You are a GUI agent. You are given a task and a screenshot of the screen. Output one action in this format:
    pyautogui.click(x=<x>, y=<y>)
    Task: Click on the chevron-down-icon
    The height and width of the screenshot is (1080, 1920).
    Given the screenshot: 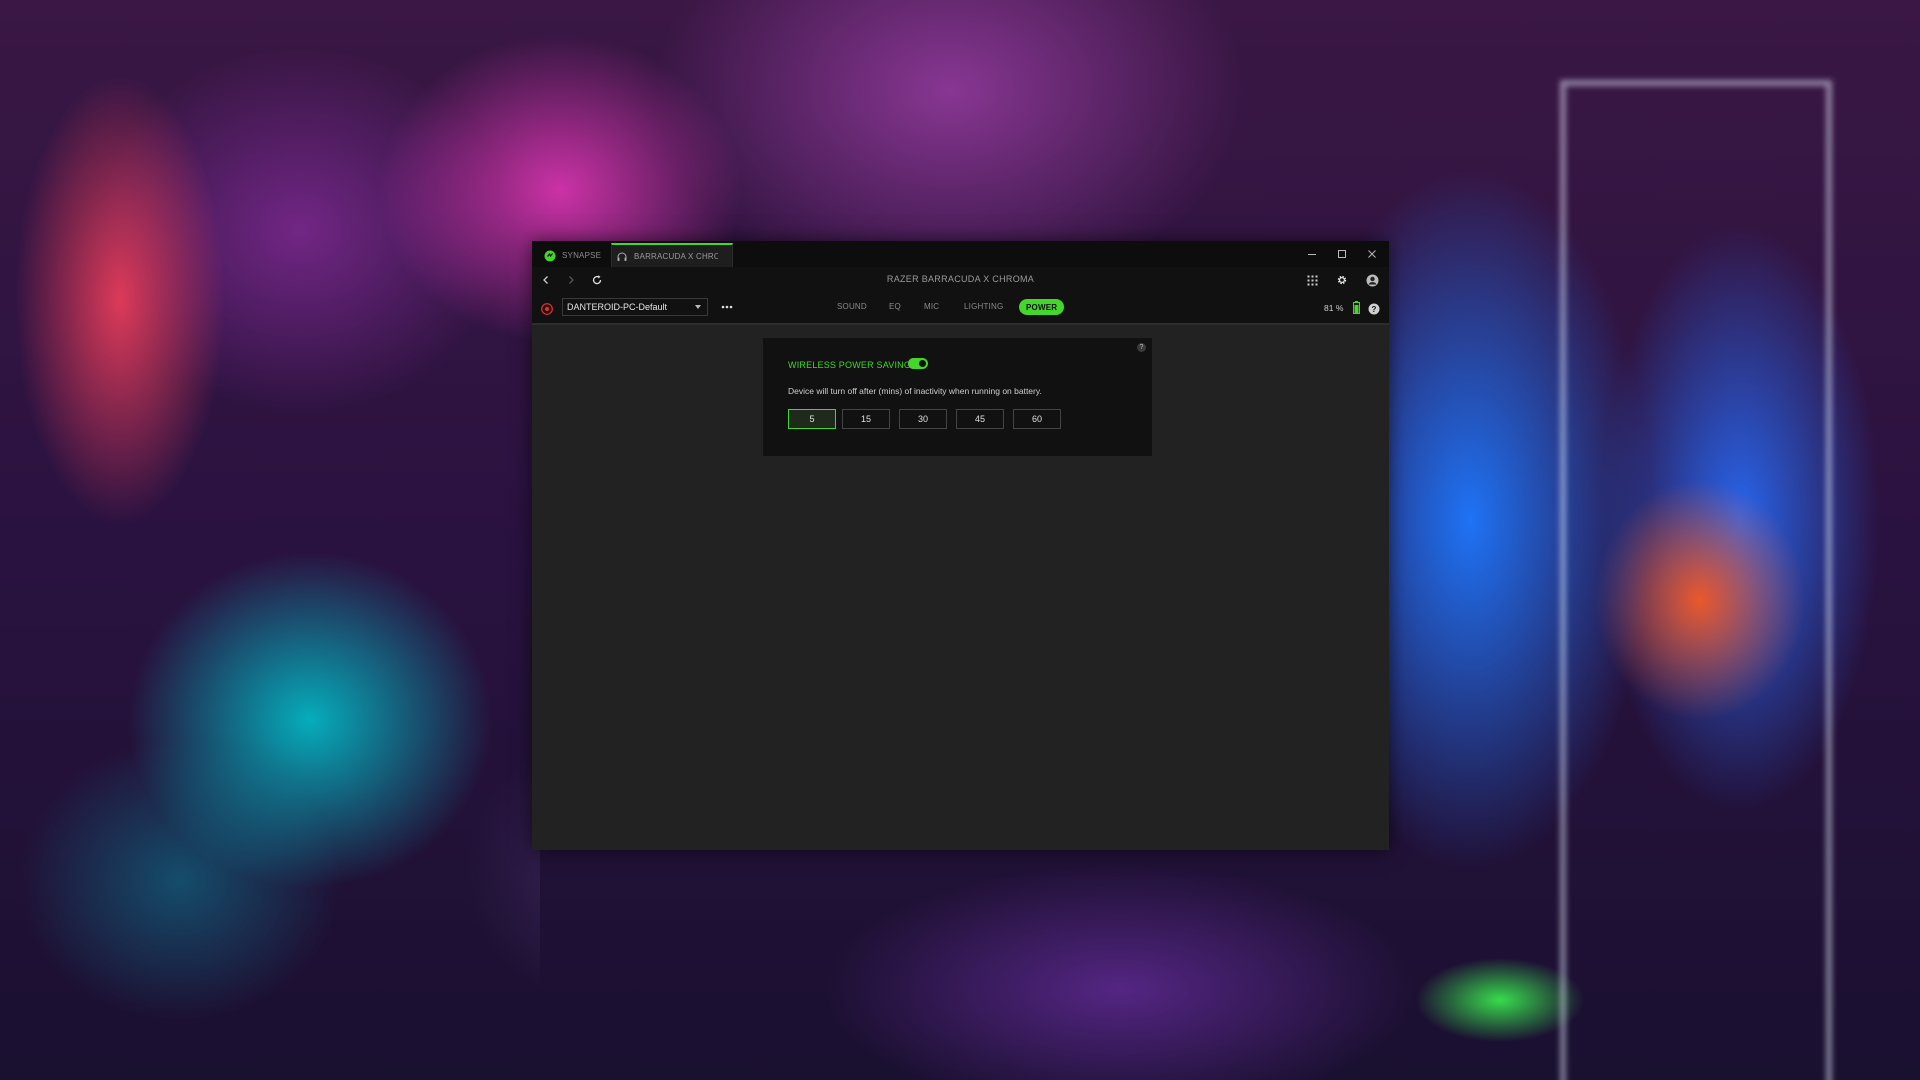 What is the action you would take?
    pyautogui.click(x=698, y=307)
    